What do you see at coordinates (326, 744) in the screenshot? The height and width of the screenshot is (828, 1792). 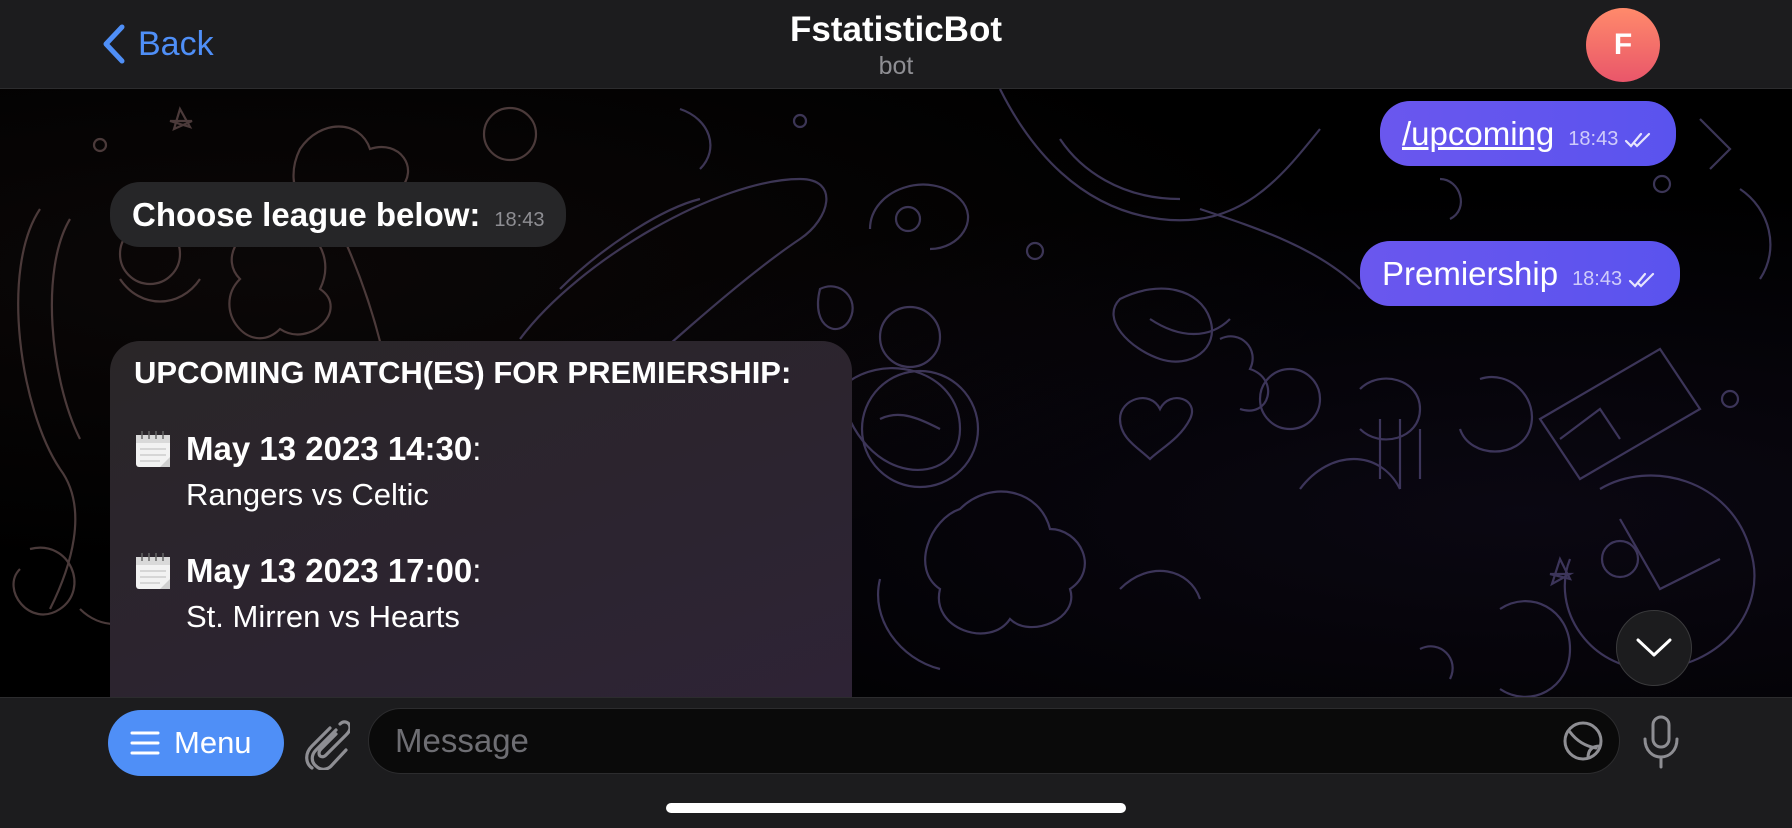 I see `paperclip-icon` at bounding box center [326, 744].